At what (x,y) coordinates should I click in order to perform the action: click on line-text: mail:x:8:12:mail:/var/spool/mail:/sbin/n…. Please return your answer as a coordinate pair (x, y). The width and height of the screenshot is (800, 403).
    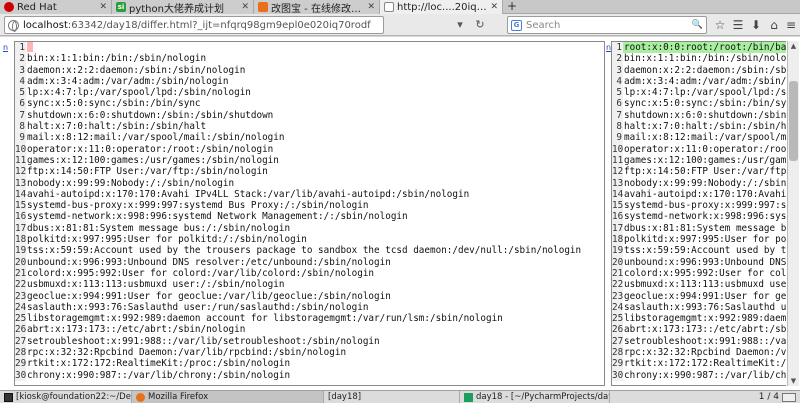
    Looking at the image, I should click on (705, 138).